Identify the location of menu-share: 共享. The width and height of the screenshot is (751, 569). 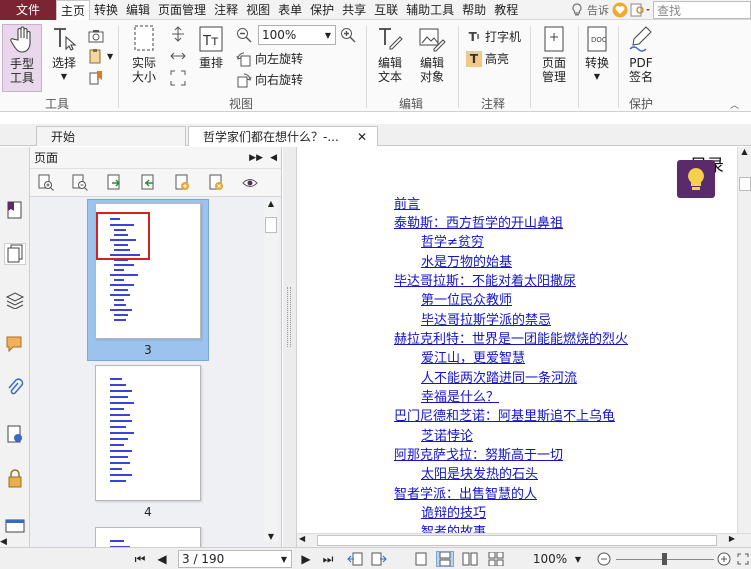
(354, 10).